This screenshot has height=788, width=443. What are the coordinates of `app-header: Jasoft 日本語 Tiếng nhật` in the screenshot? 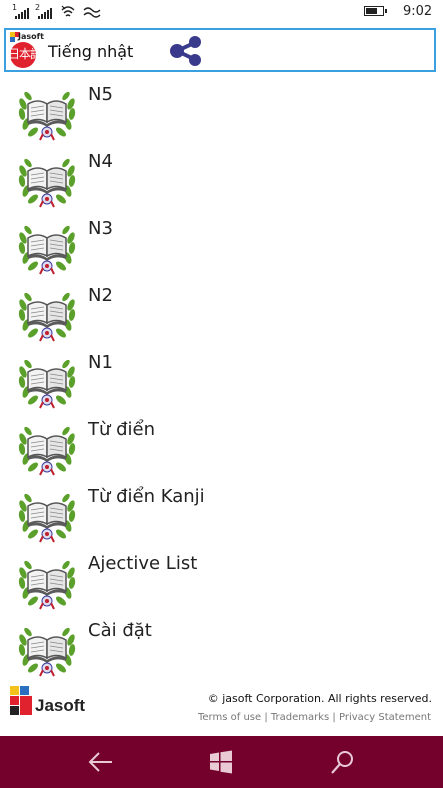 It's located at (220, 50).